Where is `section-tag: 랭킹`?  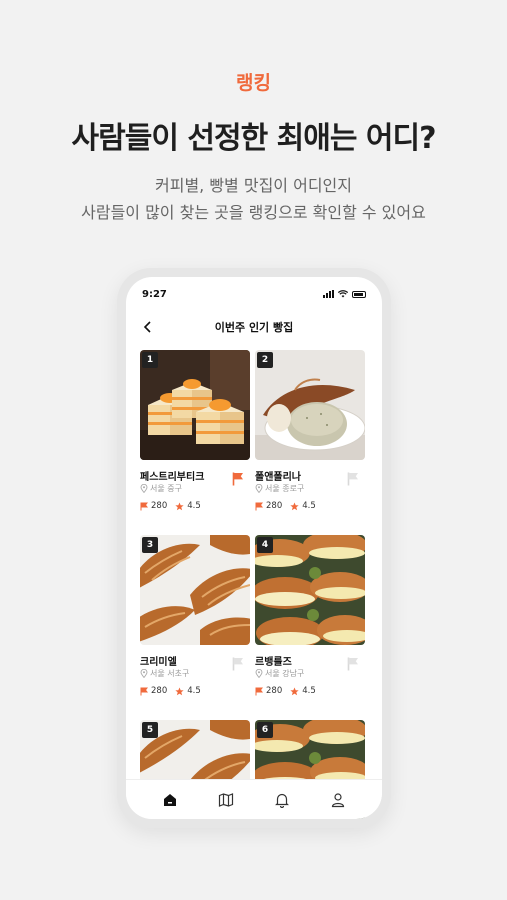 section-tag: 랭킹 is located at coordinates (253, 83).